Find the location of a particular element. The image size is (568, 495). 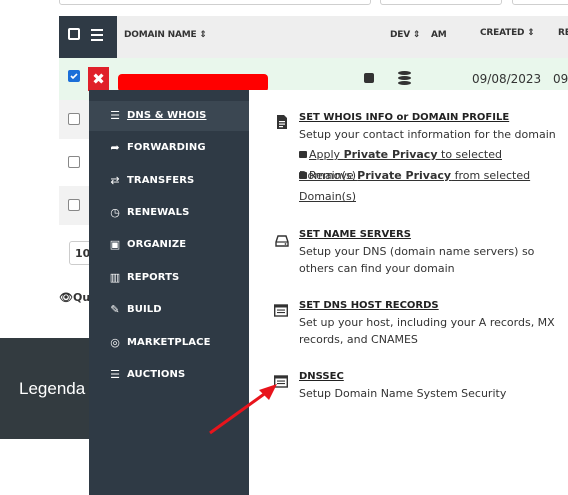

sidebar-item-label: FORWARDING is located at coordinates (166, 147).